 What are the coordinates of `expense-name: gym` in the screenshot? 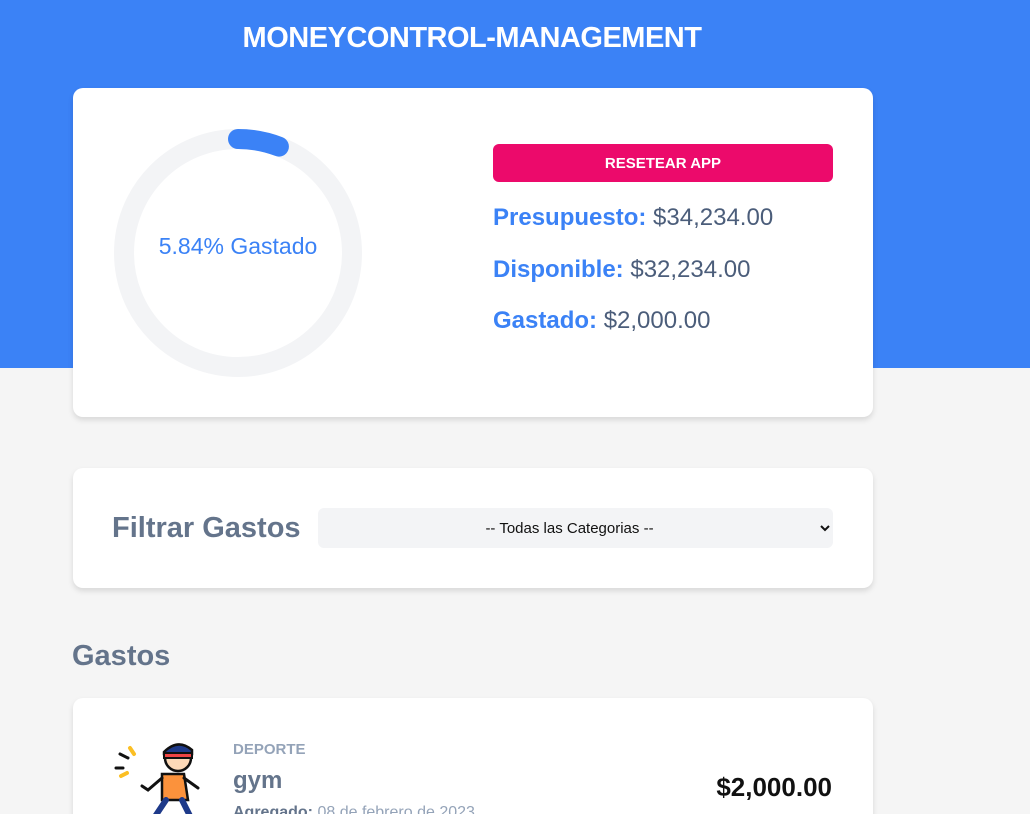 It's located at (258, 780).